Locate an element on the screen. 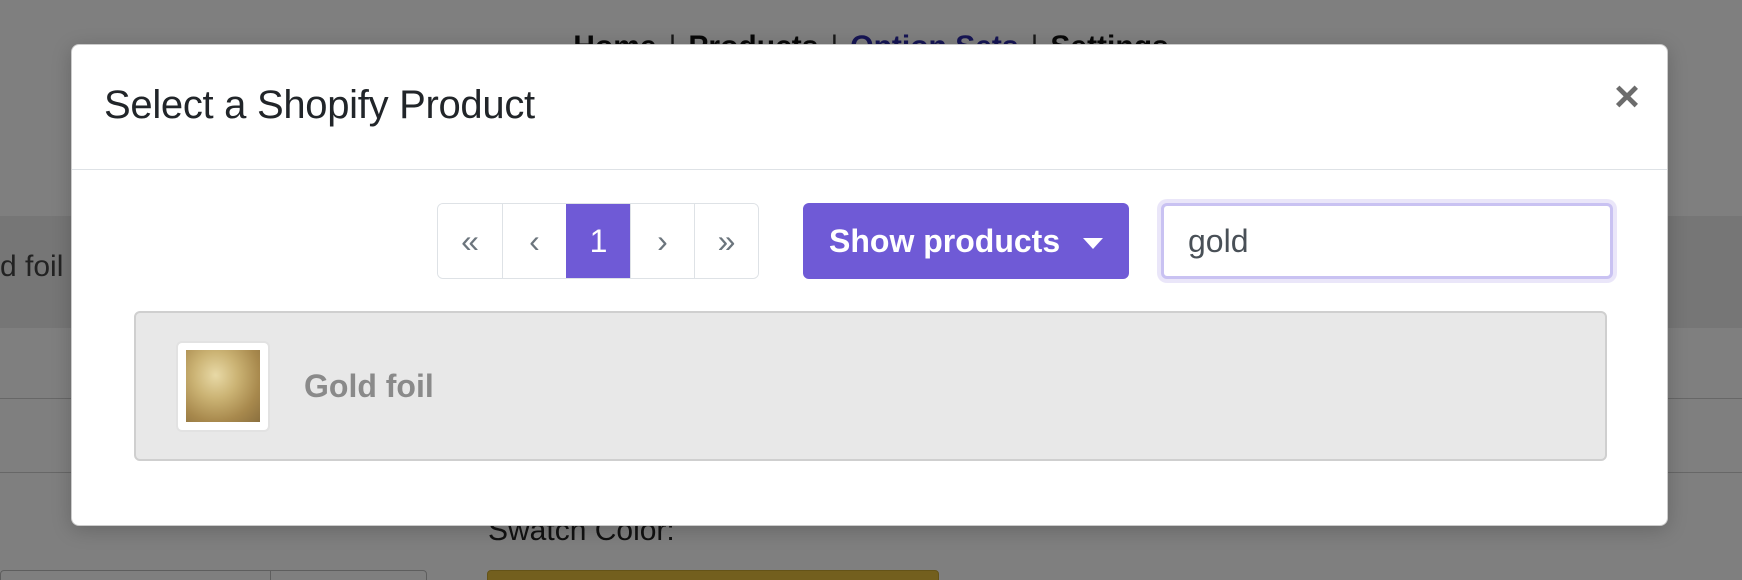 This screenshot has width=1742, height=580. caret-down-icon is located at coordinates (1093, 243).